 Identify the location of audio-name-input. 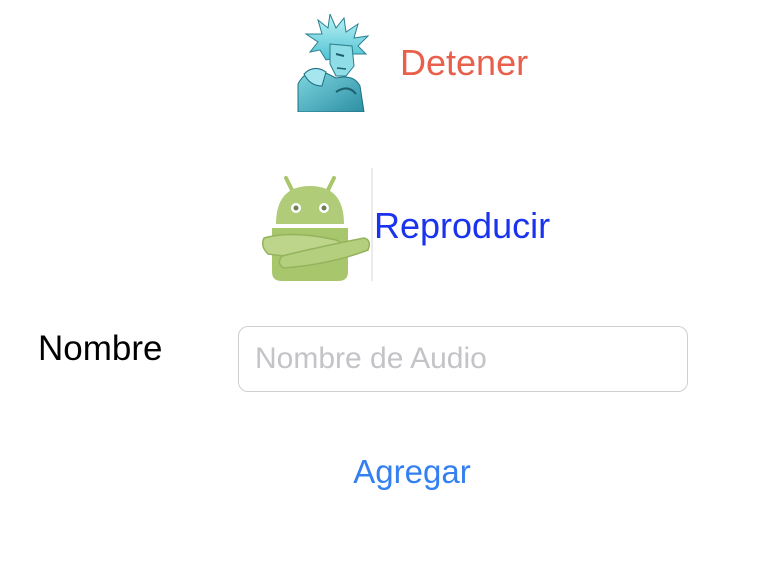
(463, 359).